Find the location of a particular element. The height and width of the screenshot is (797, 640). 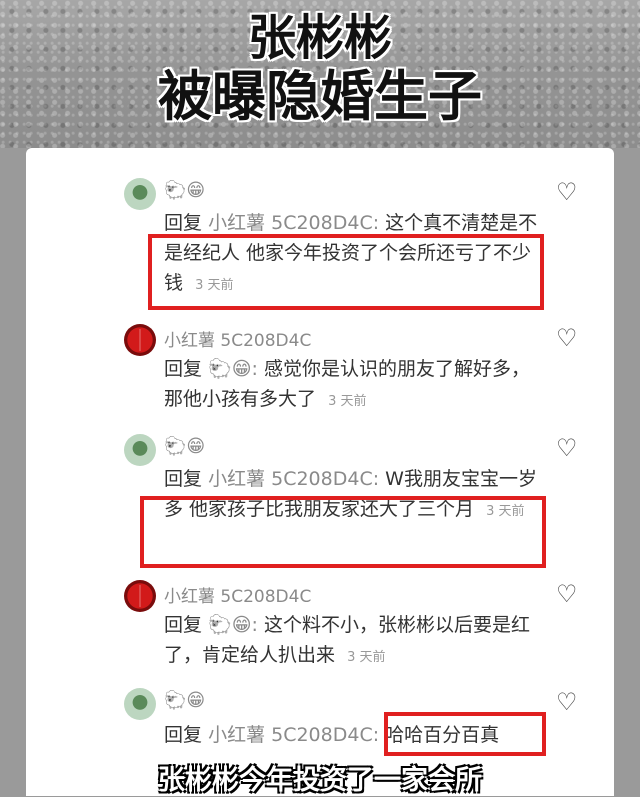

comment-body: 回复 🐑😁: 这个料不小，张彬彬以后要是红了，肯定给人扒出来 3 天前 is located at coordinates (354, 641).